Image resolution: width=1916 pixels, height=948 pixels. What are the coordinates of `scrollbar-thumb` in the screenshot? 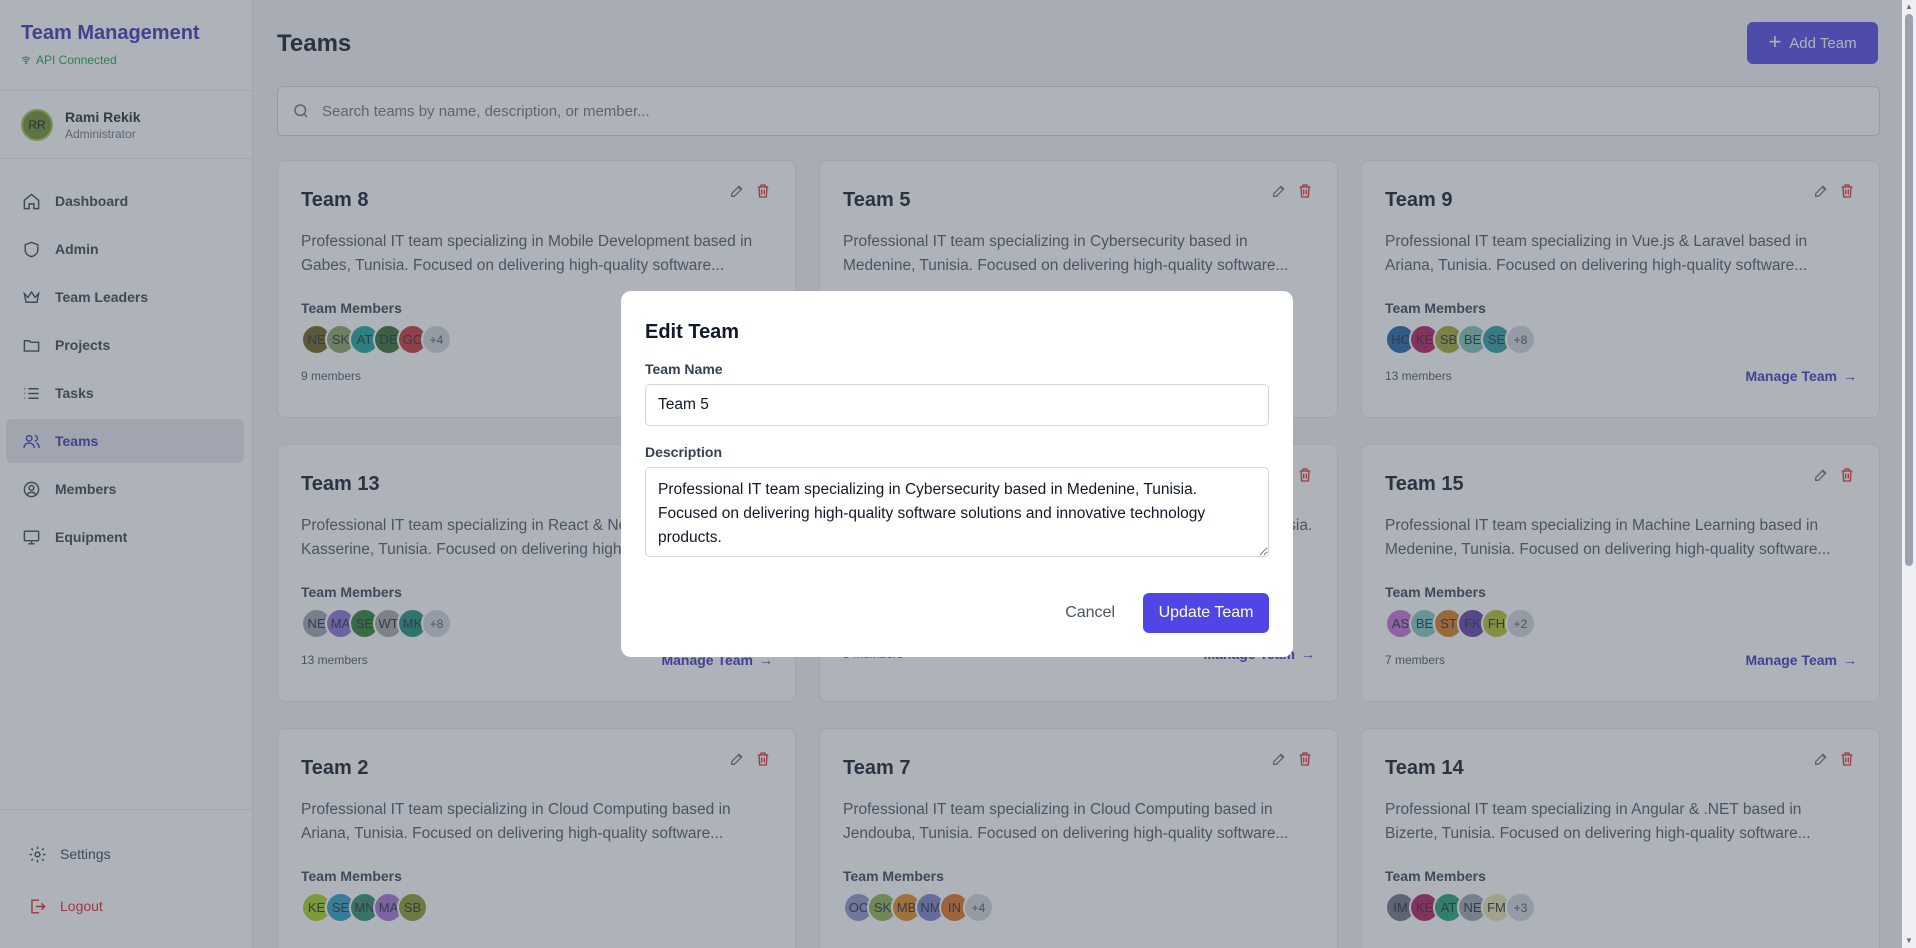 It's located at (1909, 290).